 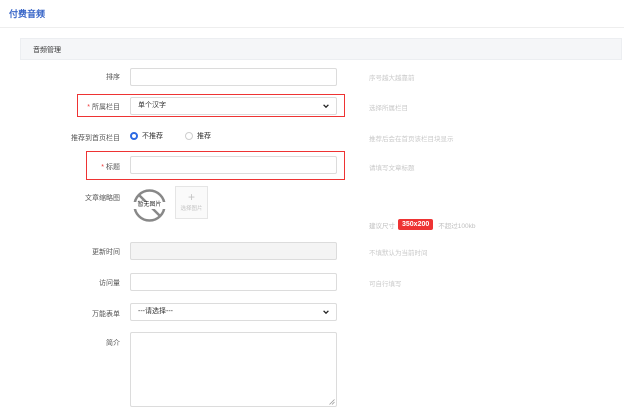 I want to click on recommend-label: 推荐到首页栏目, so click(x=95, y=138).